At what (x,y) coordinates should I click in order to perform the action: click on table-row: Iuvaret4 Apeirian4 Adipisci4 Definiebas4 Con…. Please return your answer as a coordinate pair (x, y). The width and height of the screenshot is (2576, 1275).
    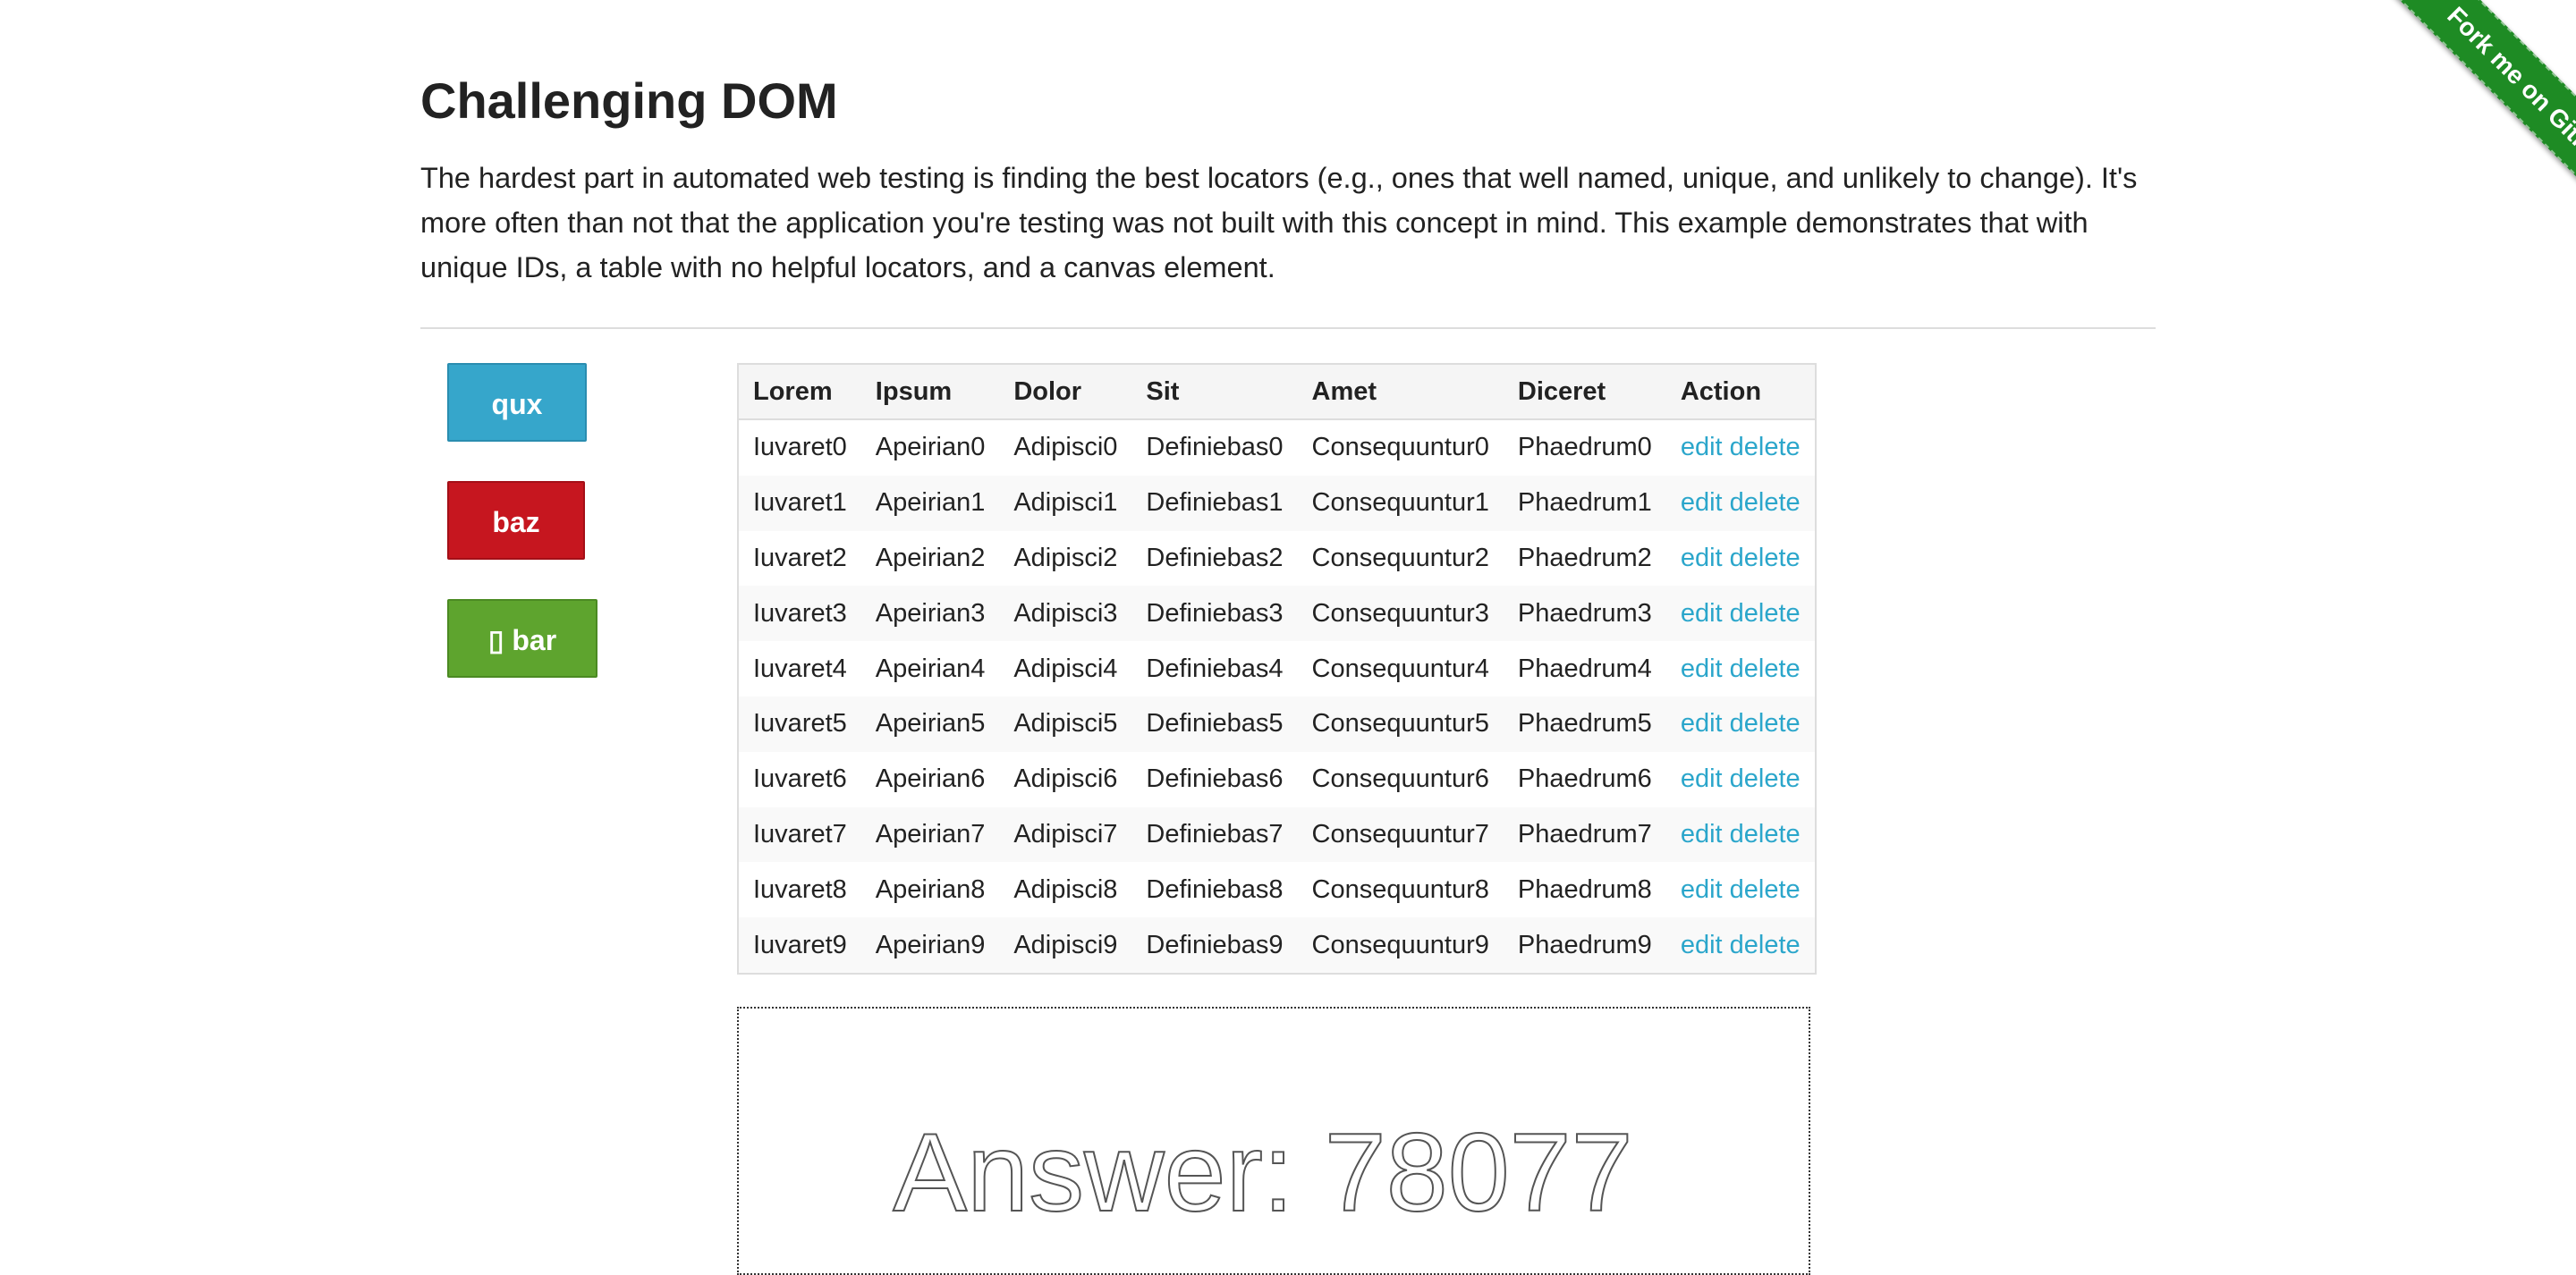
    Looking at the image, I should click on (1277, 669).